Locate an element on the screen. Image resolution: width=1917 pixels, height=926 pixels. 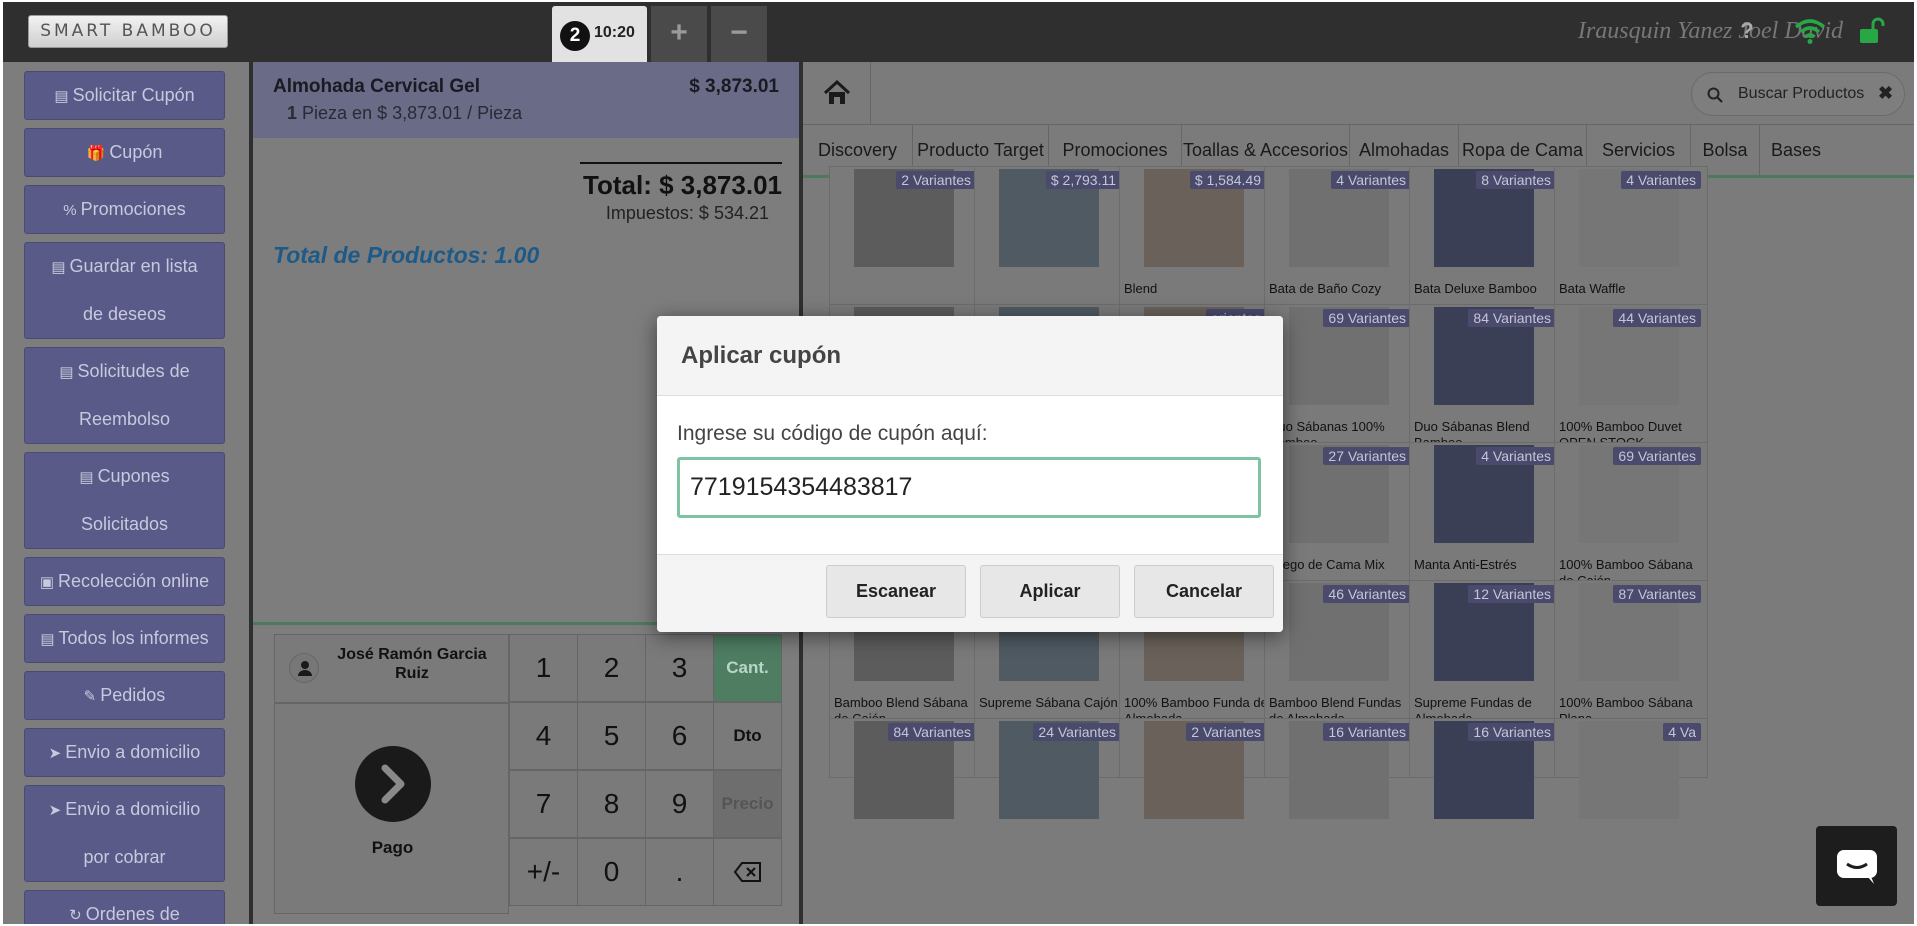
key-9: 9 is located at coordinates (679, 804).